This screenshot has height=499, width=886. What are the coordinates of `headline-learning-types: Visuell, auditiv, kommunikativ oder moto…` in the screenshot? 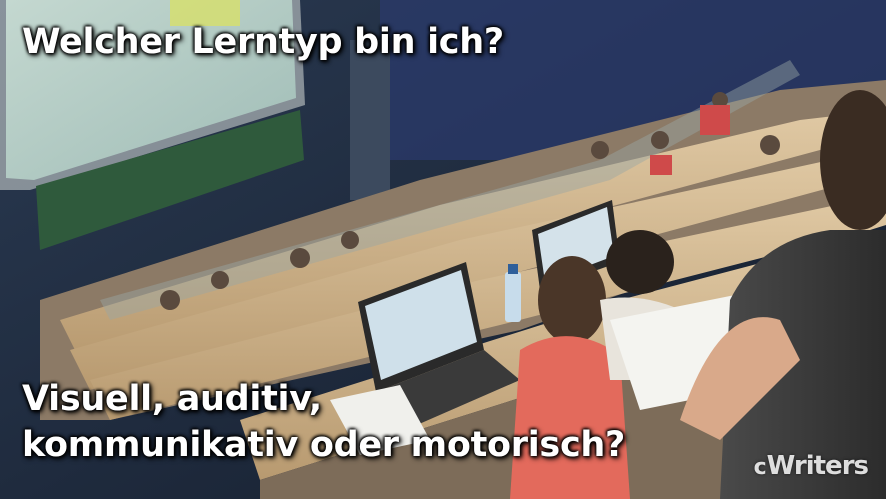 It's located at (323, 422).